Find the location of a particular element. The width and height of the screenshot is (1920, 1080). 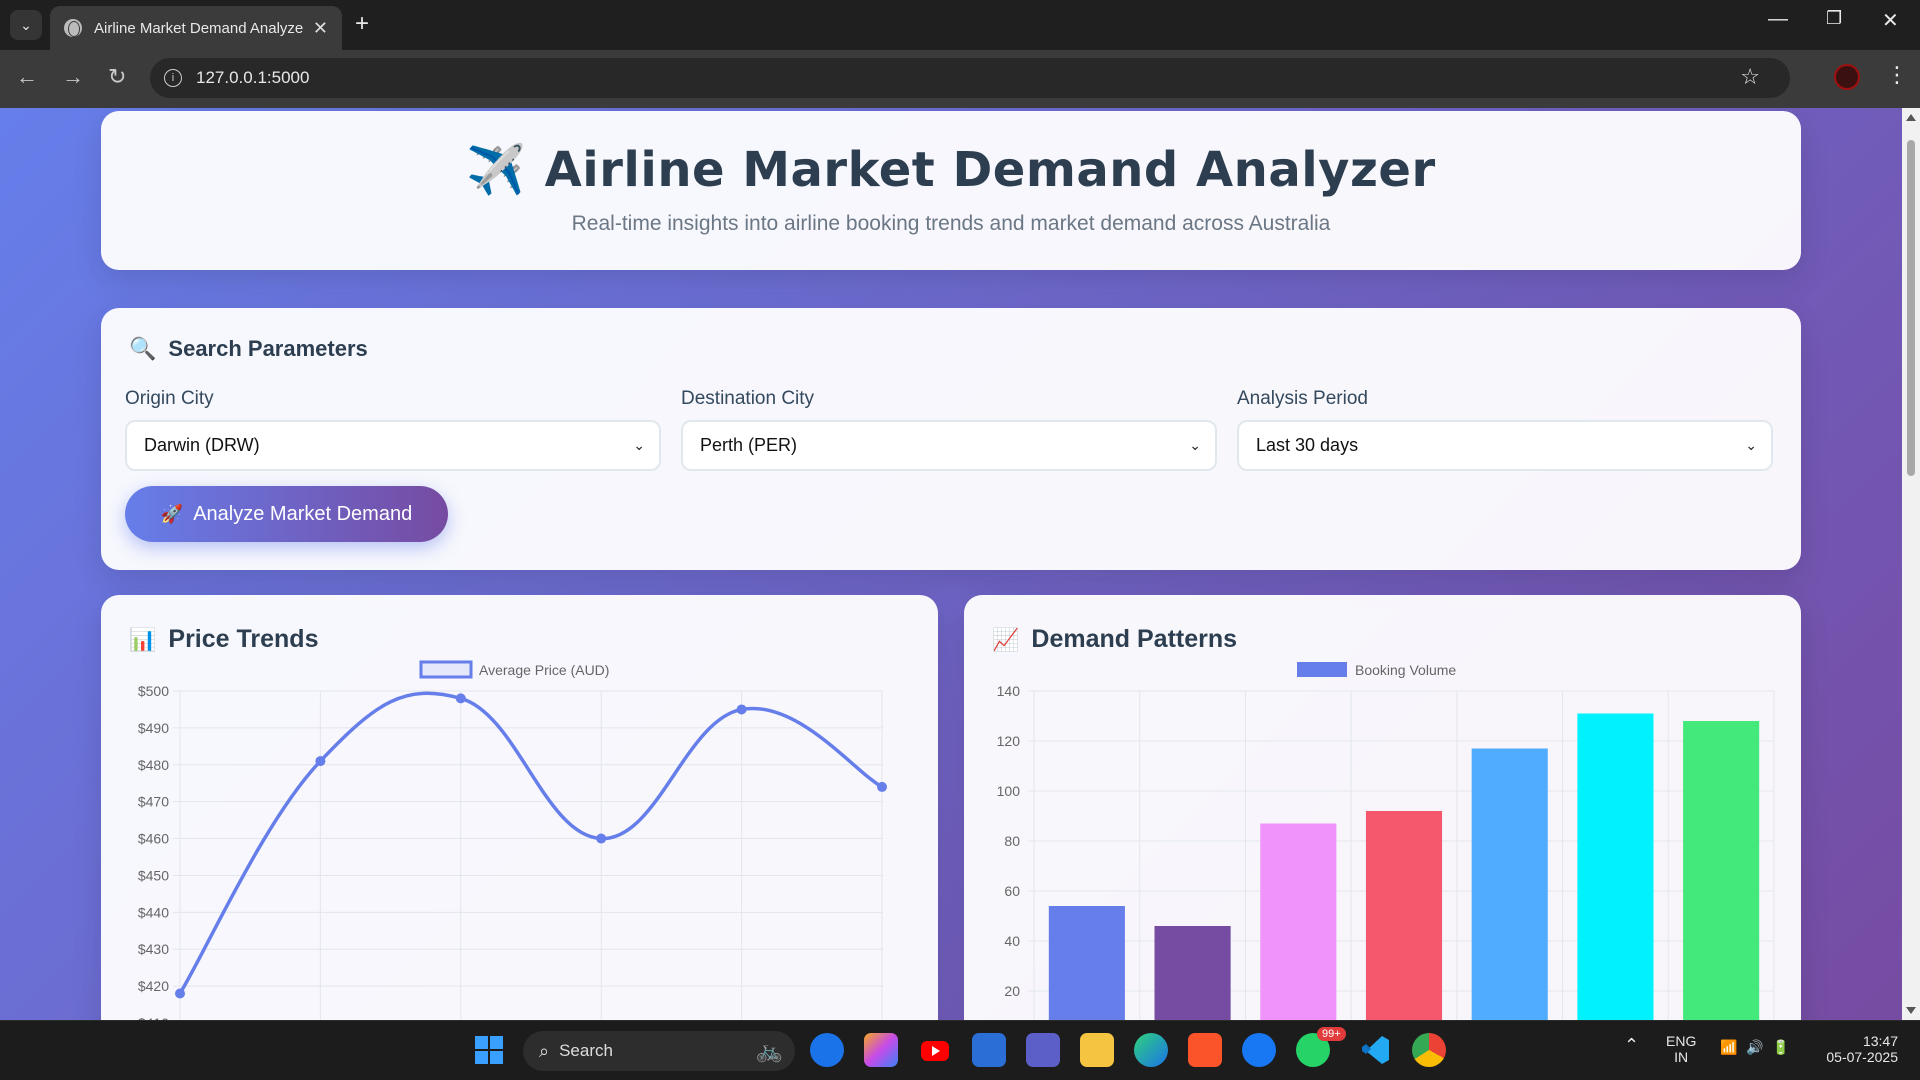

copilot-icon is located at coordinates (827, 1050).